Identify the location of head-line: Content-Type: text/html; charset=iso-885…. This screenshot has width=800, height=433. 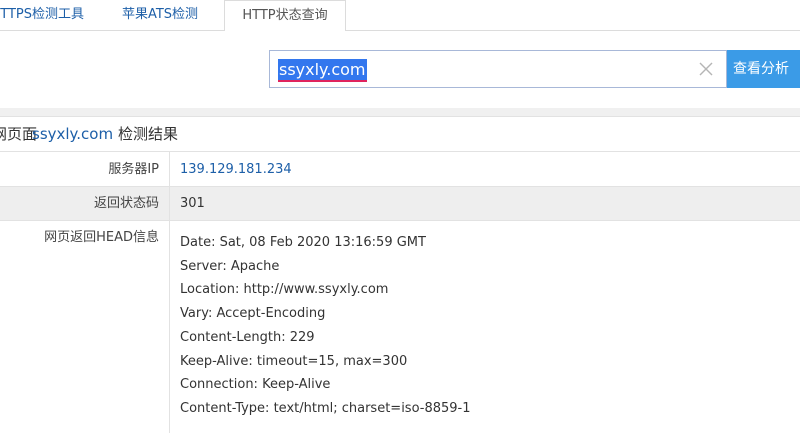
(325, 408).